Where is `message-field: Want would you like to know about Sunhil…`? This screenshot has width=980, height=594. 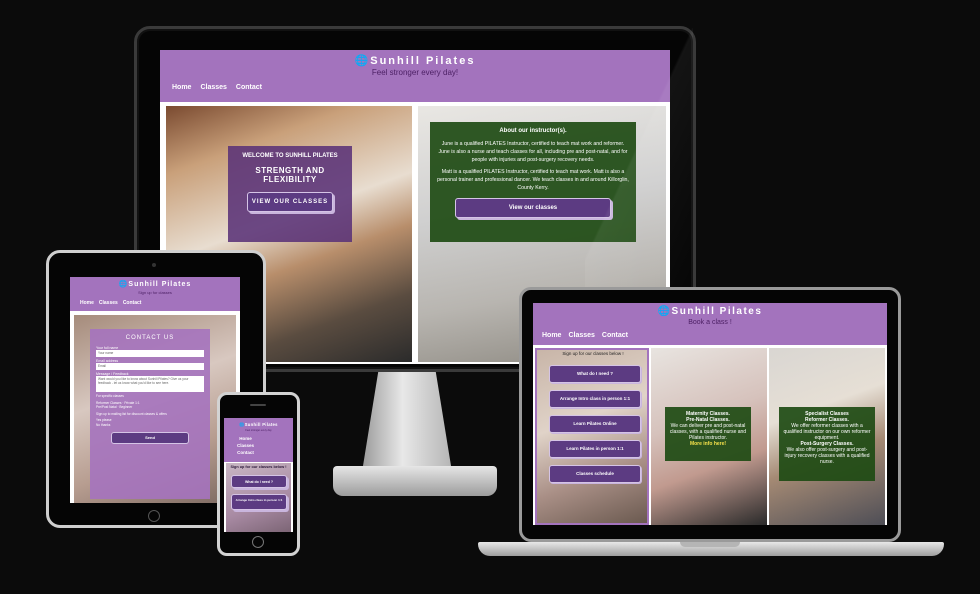 message-field: Want would you like to know about Sunhil… is located at coordinates (150, 384).